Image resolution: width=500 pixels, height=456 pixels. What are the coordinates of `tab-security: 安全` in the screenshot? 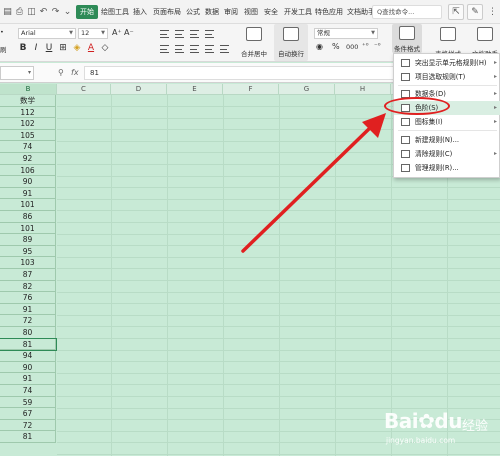 It's located at (271, 12).